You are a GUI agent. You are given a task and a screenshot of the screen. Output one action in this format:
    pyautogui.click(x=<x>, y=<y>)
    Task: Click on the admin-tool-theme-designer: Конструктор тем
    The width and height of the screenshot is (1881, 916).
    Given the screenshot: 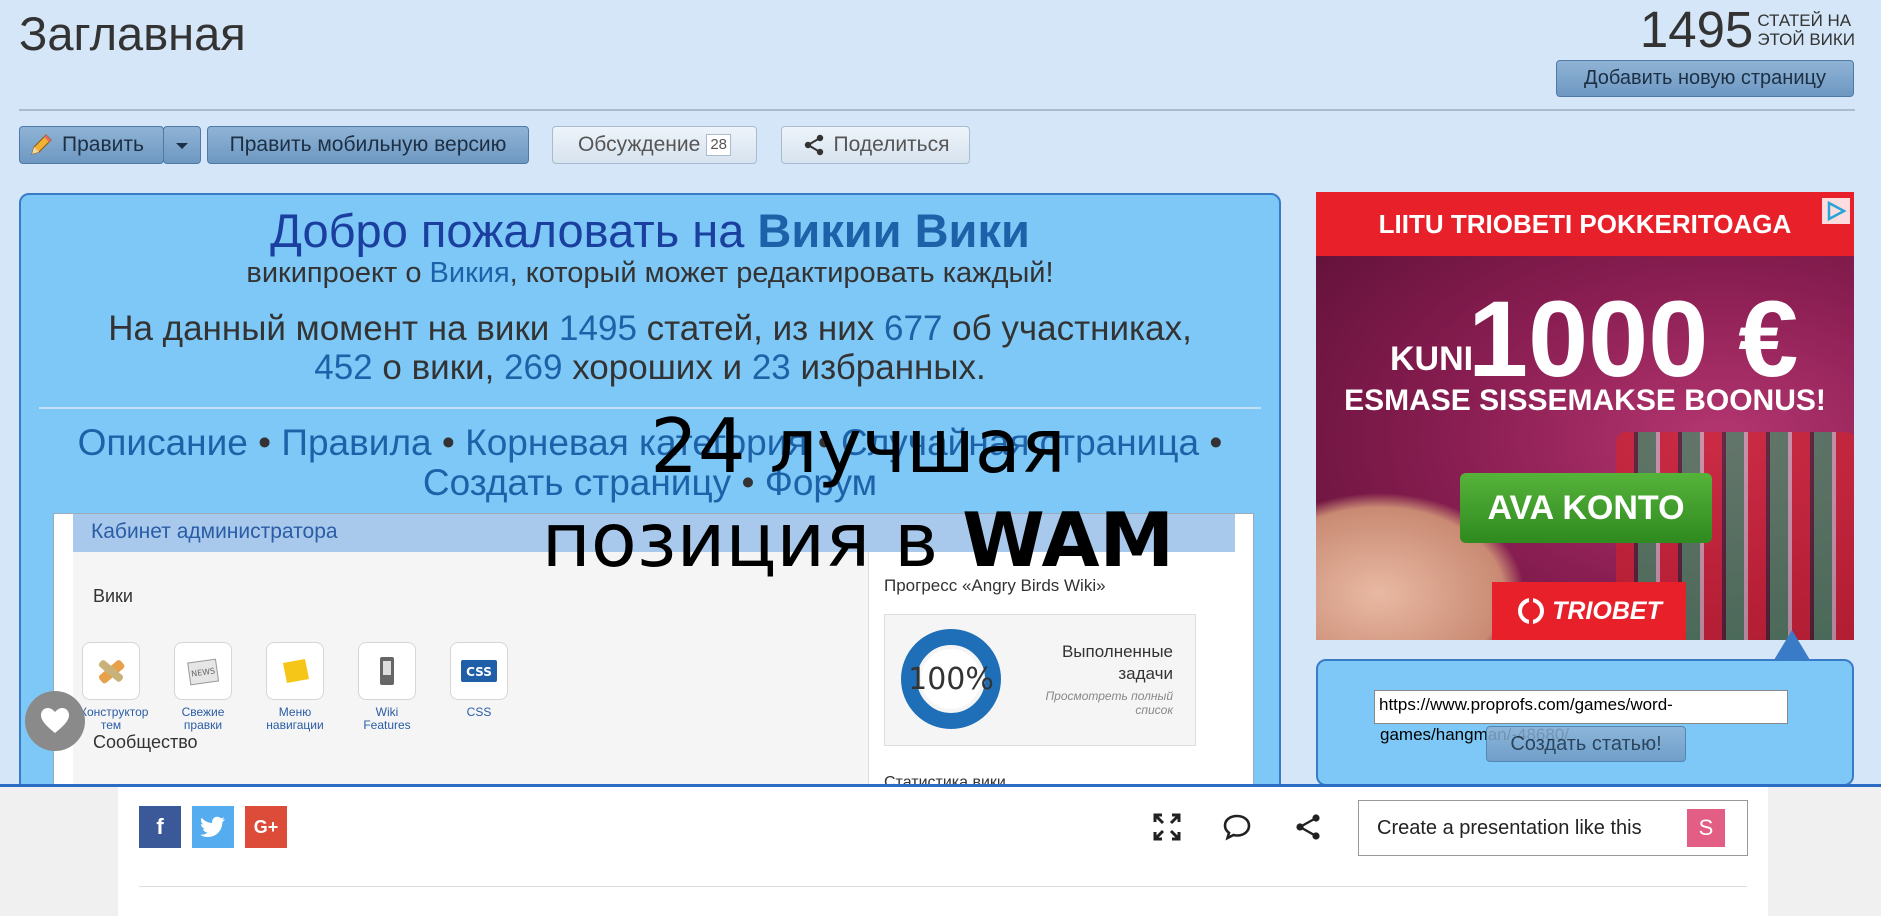 What is the action you would take?
    pyautogui.click(x=114, y=687)
    